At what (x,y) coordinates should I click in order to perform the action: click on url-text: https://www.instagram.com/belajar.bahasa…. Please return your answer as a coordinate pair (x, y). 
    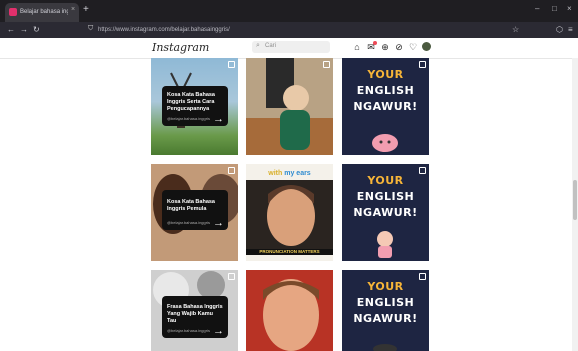
    Looking at the image, I should click on (164, 30).